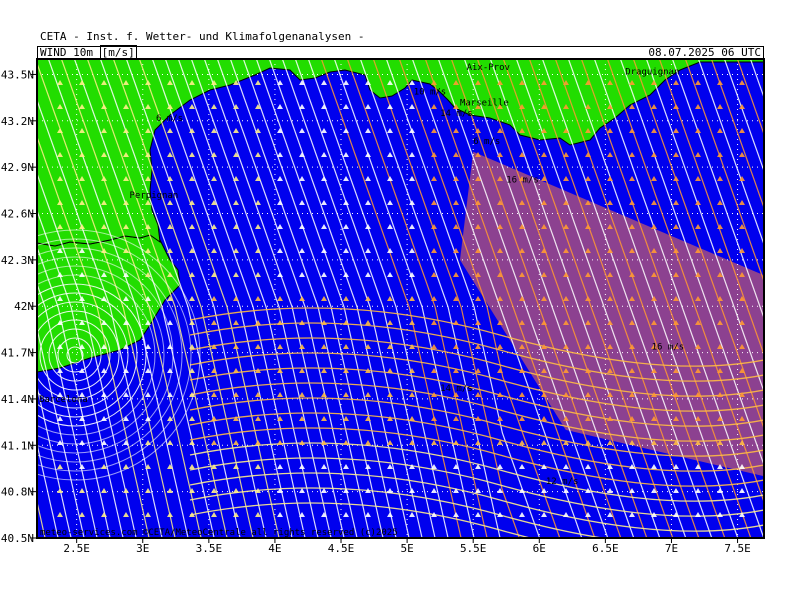 Image resolution: width=800 pixels, height=600 pixels. Describe the element at coordinates (274, 548) in the screenshot. I see `lon-tick-label: 4E` at that location.